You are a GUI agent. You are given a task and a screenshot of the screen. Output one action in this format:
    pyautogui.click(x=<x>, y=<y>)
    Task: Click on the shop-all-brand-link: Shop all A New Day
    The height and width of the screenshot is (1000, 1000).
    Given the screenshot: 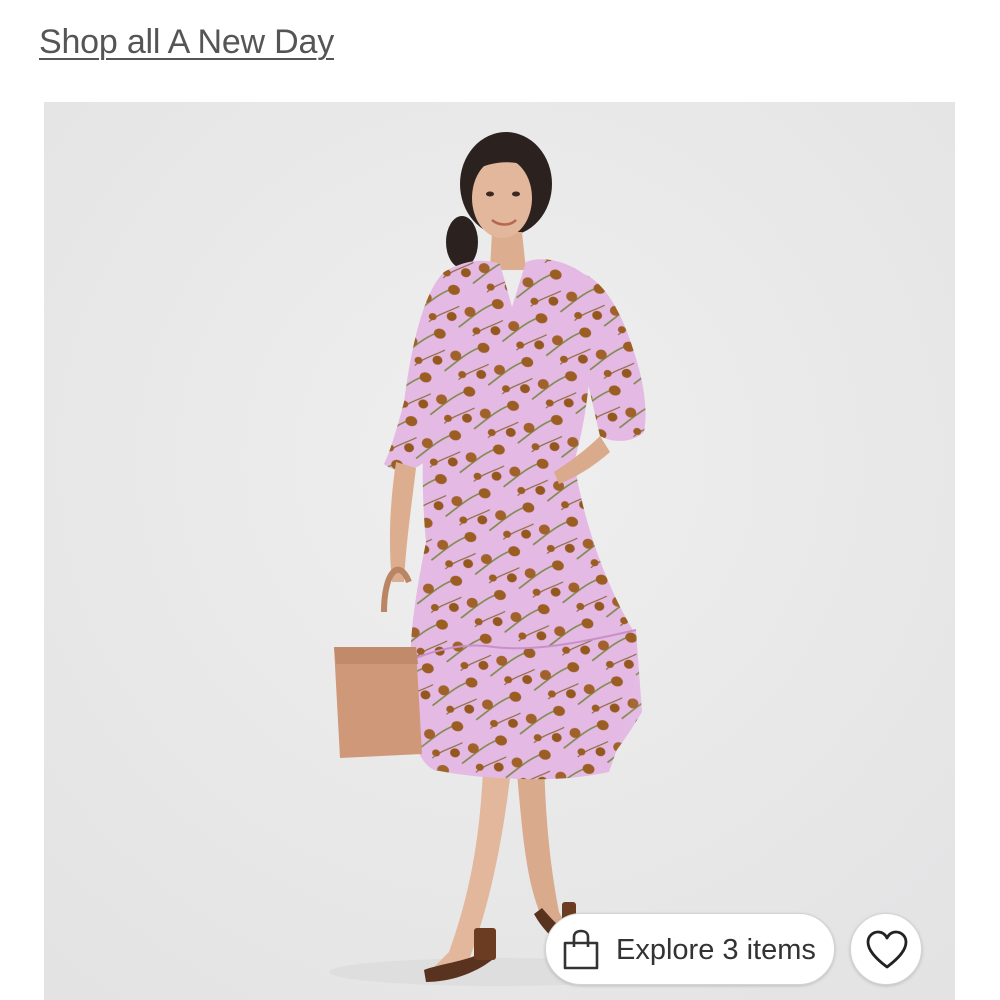 What is the action you would take?
    pyautogui.click(x=186, y=42)
    